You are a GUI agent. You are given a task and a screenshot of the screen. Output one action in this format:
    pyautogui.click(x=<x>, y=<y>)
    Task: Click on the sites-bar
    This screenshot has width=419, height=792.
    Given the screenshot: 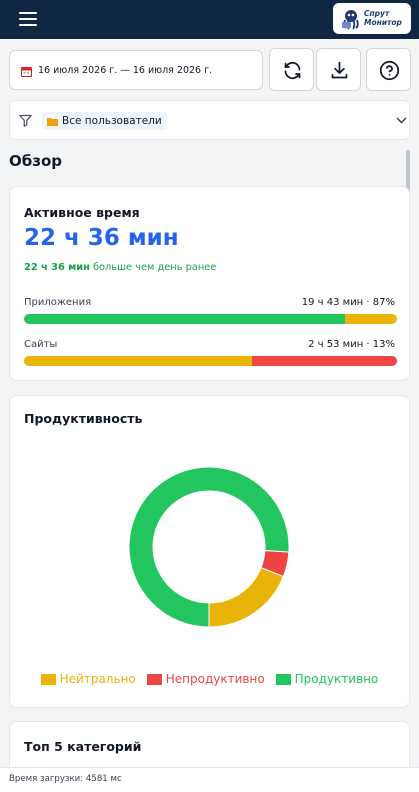 What is the action you would take?
    pyautogui.click(x=210, y=361)
    